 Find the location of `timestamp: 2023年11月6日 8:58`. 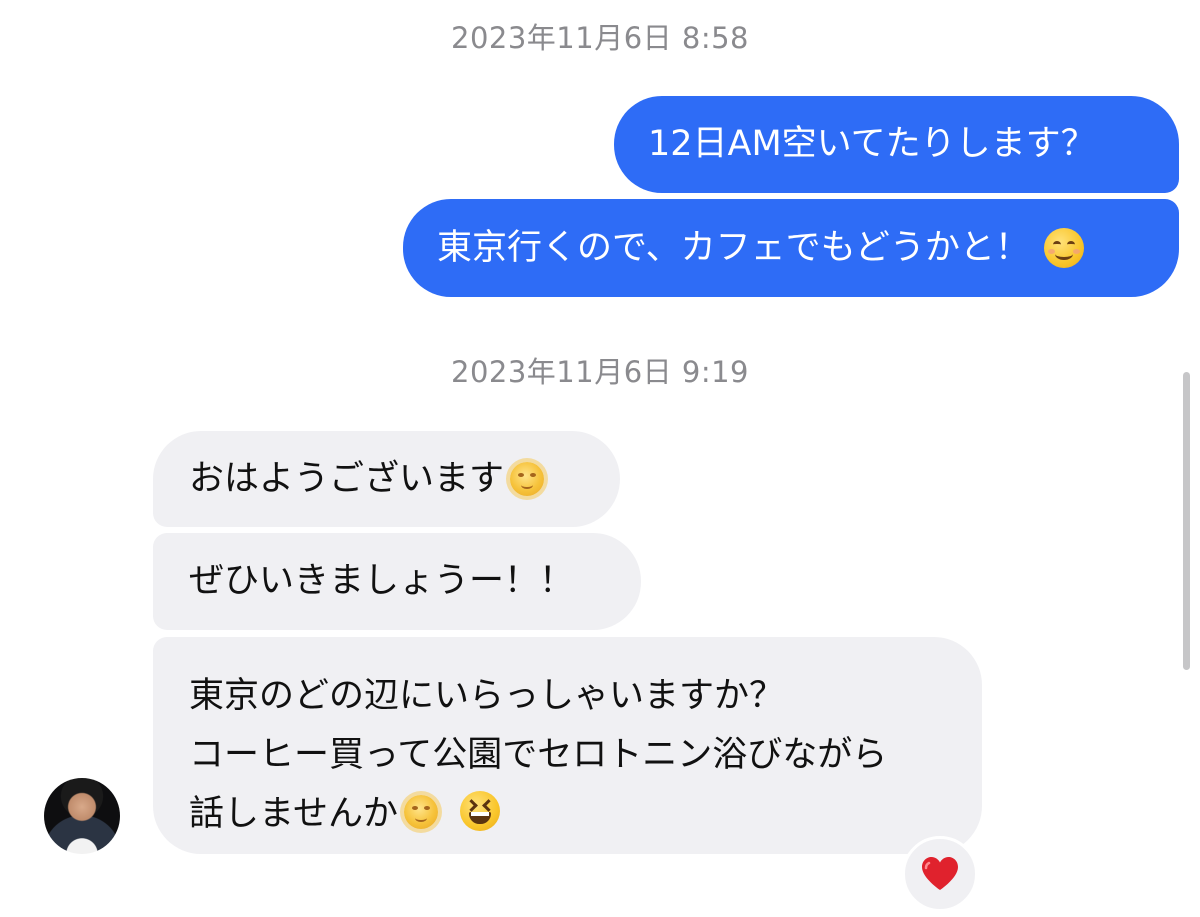

timestamp: 2023年11月6日 8:58 is located at coordinates (600, 38).